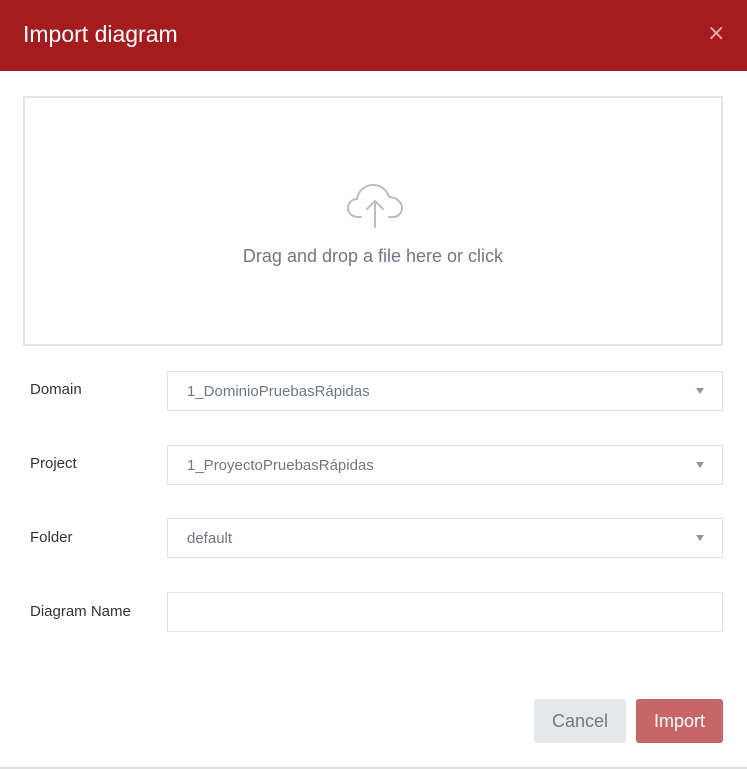 Image resolution: width=747 pixels, height=769 pixels. I want to click on diagram-name-label: Diagram Name, so click(80, 611).